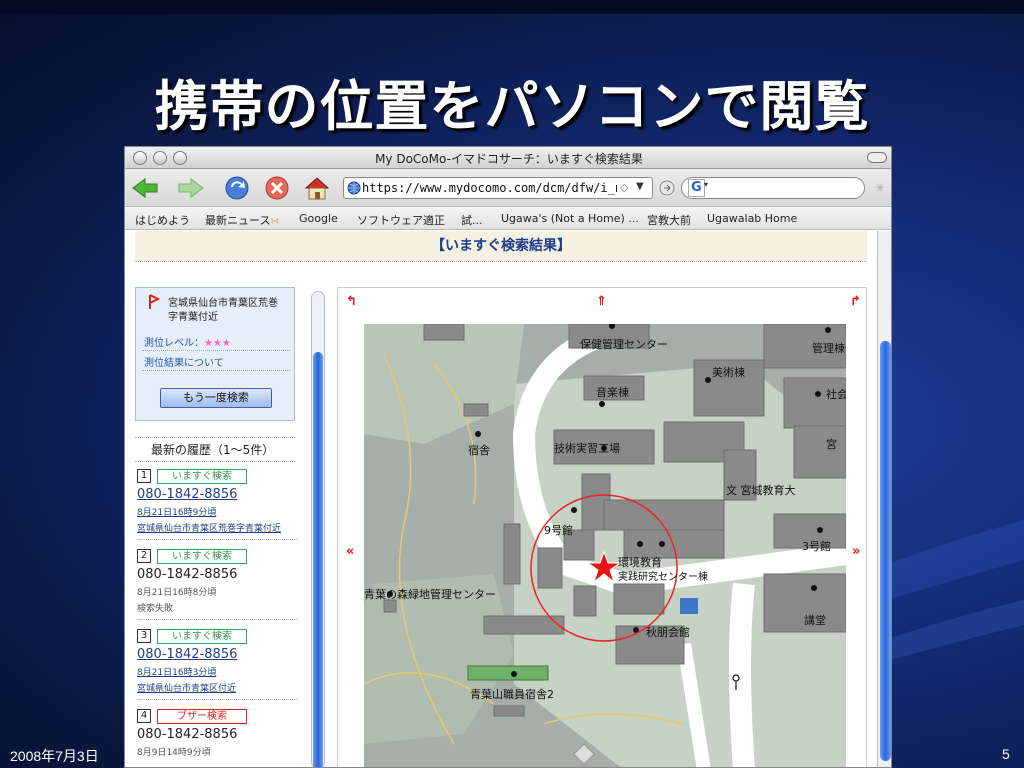 The height and width of the screenshot is (768, 1024). Describe the element at coordinates (855, 301) in the screenshot. I see `pan-northeast-arrow: ↱` at that location.